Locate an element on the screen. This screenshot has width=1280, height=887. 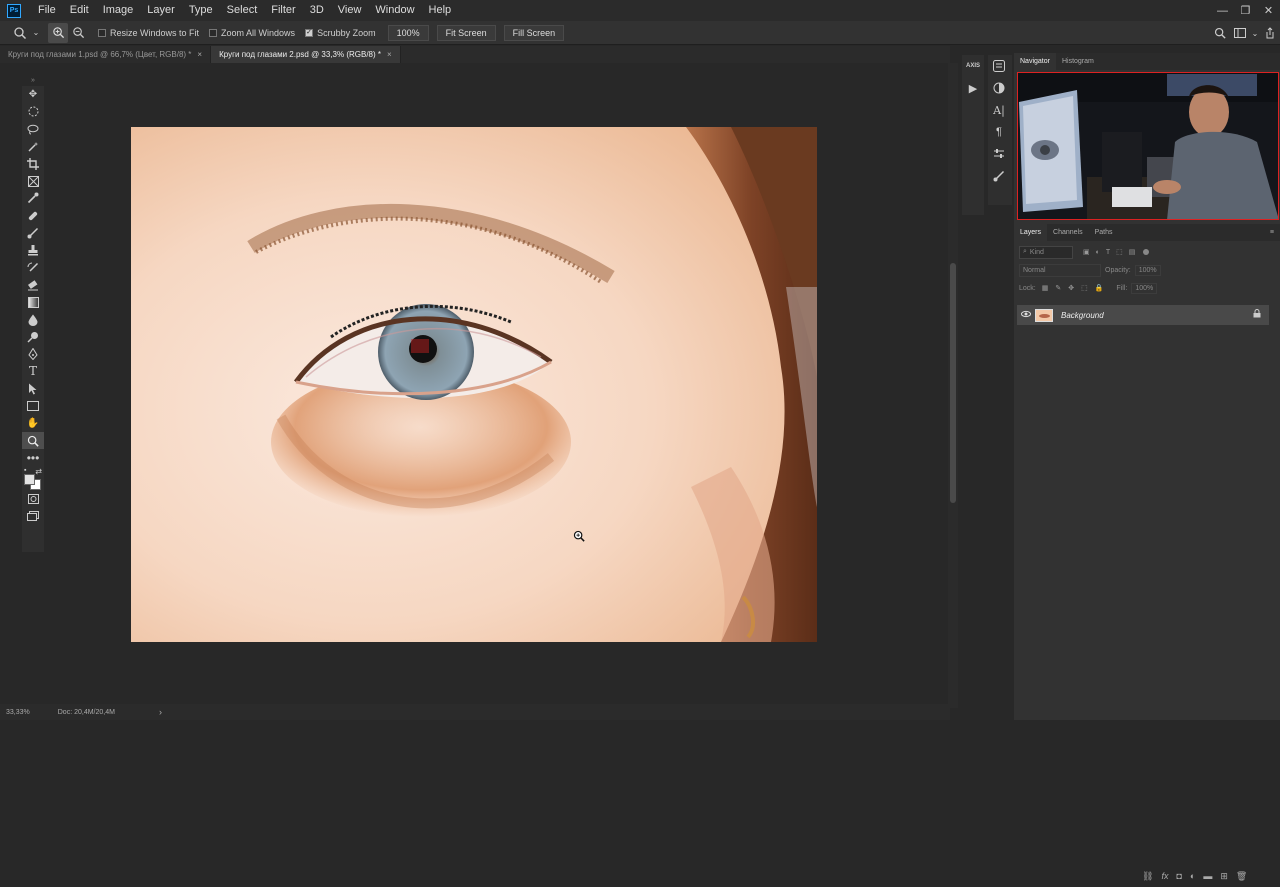
more-tools-icon: ••• is located at coordinates (33, 457).